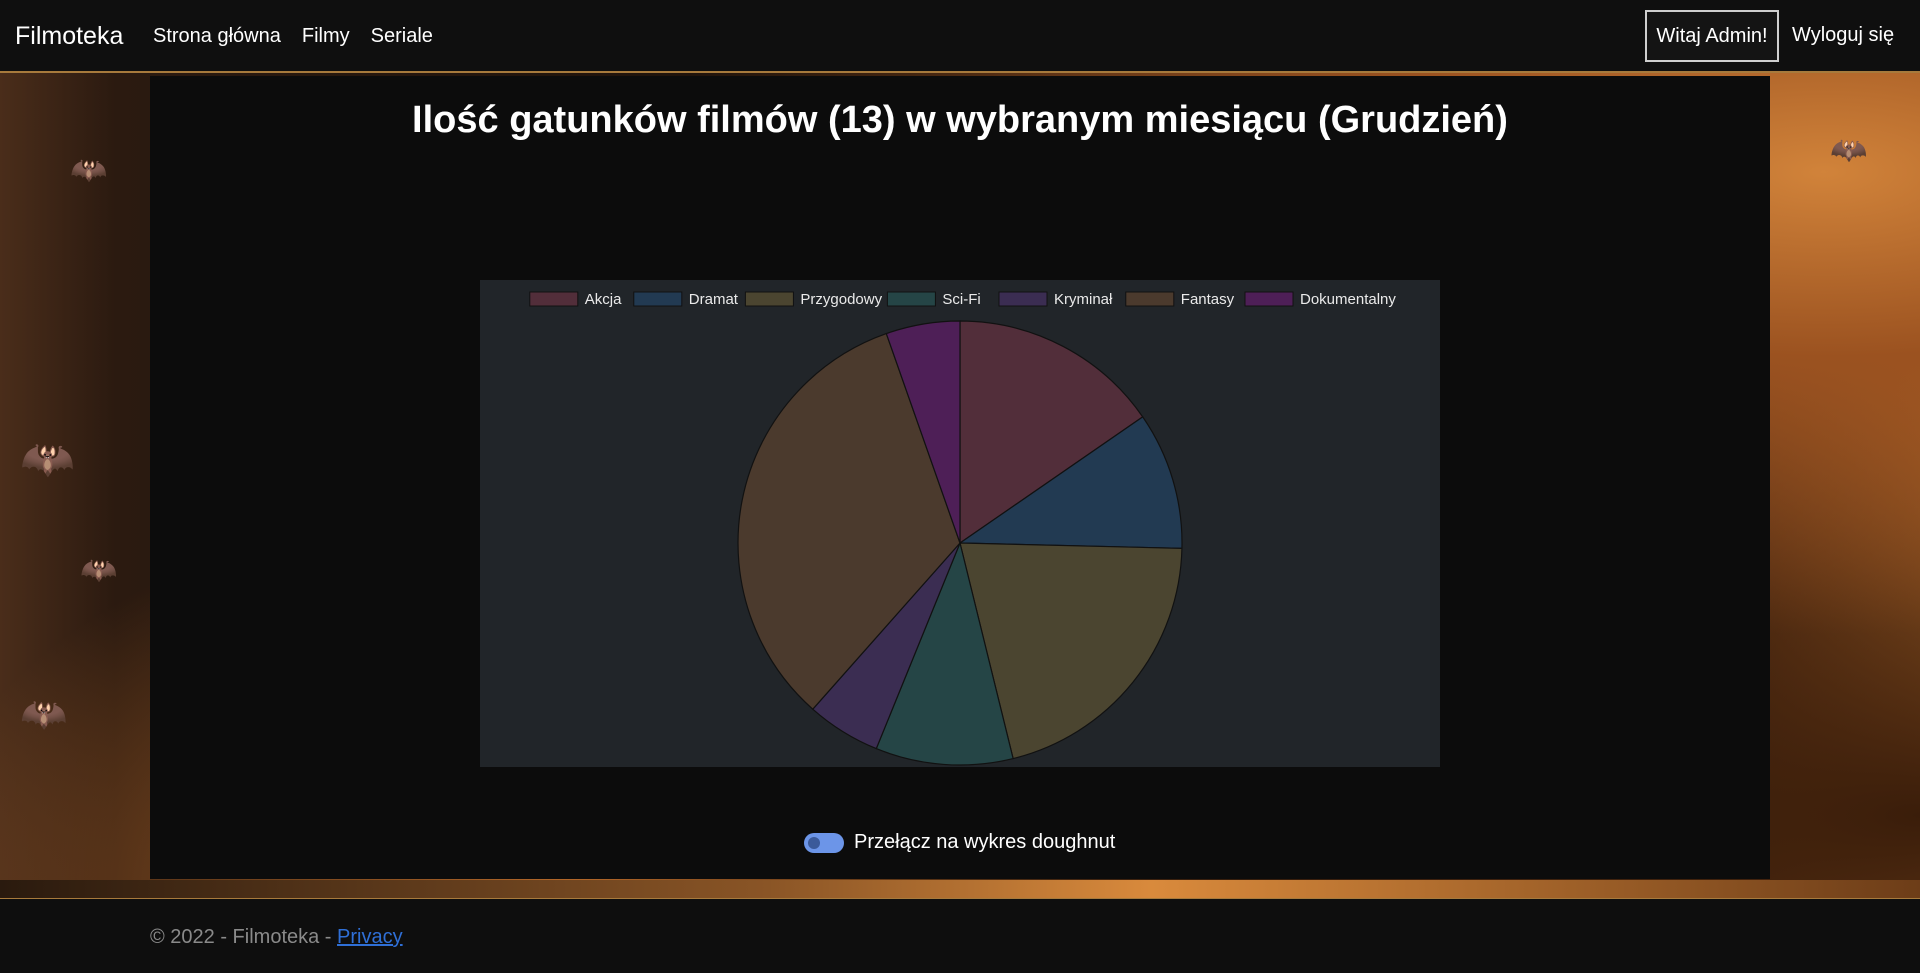  Describe the element at coordinates (217, 36) in the screenshot. I see `nav-link-home: Strona główna` at that location.